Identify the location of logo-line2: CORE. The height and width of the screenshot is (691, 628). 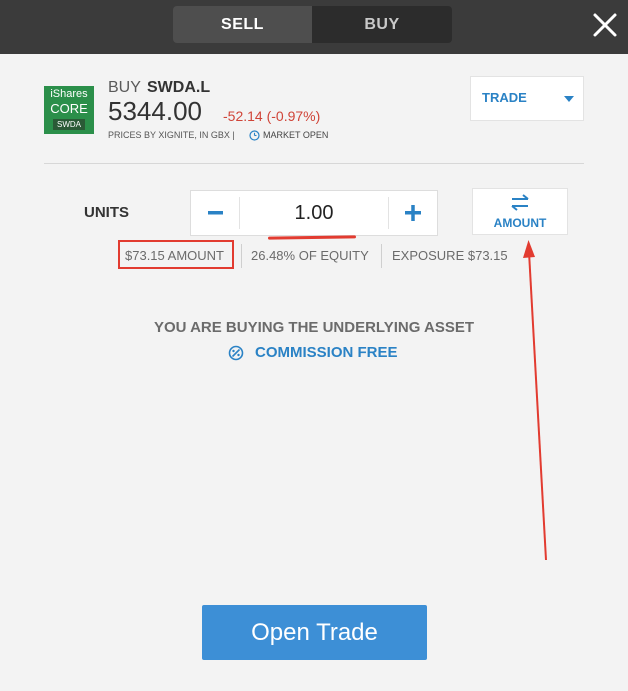
(69, 108).